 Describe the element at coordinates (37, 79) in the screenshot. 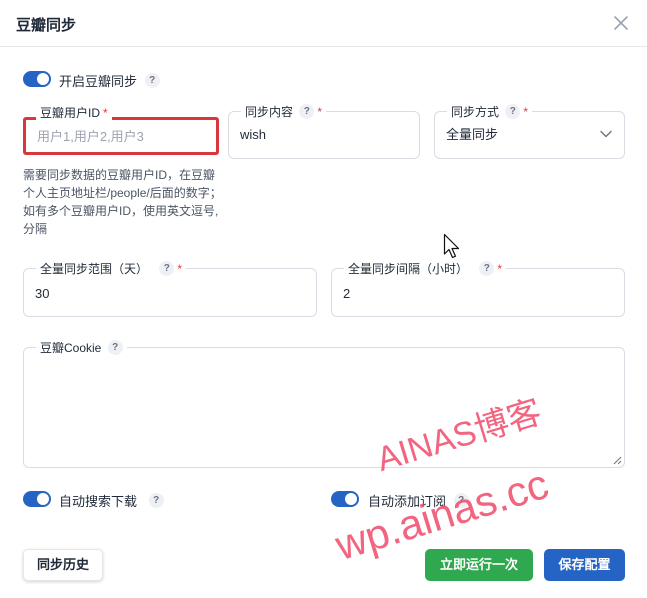

I see `enable-sync-switch` at that location.